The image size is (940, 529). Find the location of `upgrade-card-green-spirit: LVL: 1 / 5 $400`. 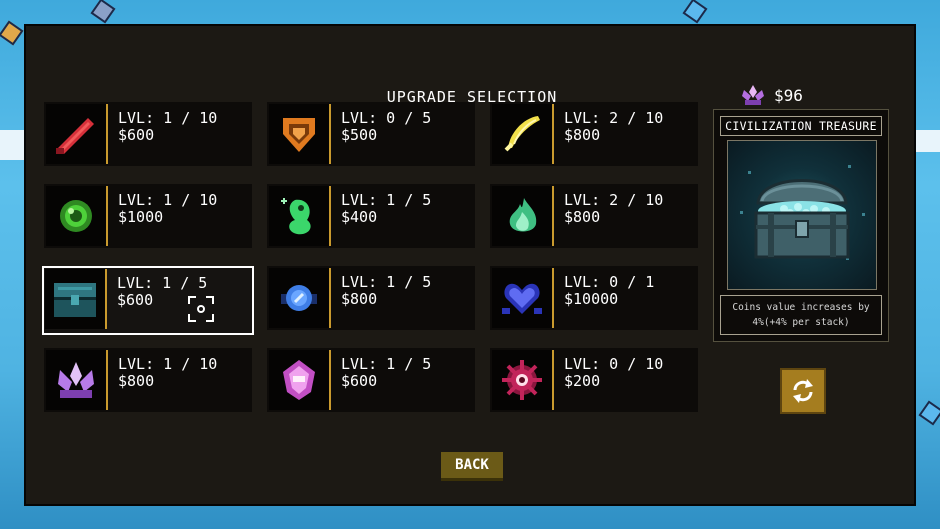

upgrade-card-green-spirit: LVL: 1 / 5 $400 is located at coordinates (371, 216).